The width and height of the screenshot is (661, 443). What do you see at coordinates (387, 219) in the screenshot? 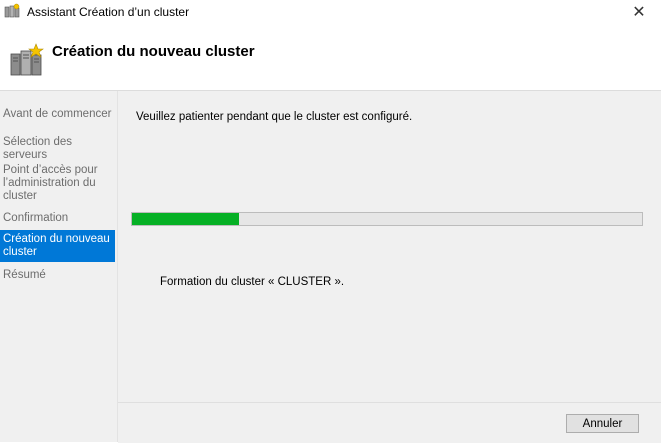
I see `progress-bar` at bounding box center [387, 219].